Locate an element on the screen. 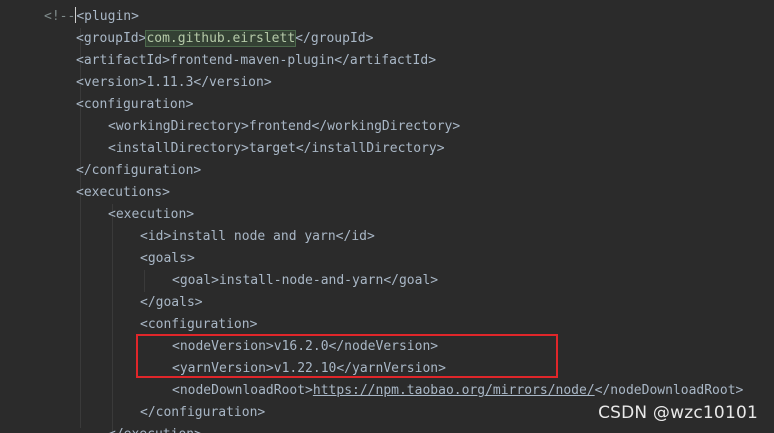  code-line: <goal>install-node-and-yarn</goal> is located at coordinates (305, 281).